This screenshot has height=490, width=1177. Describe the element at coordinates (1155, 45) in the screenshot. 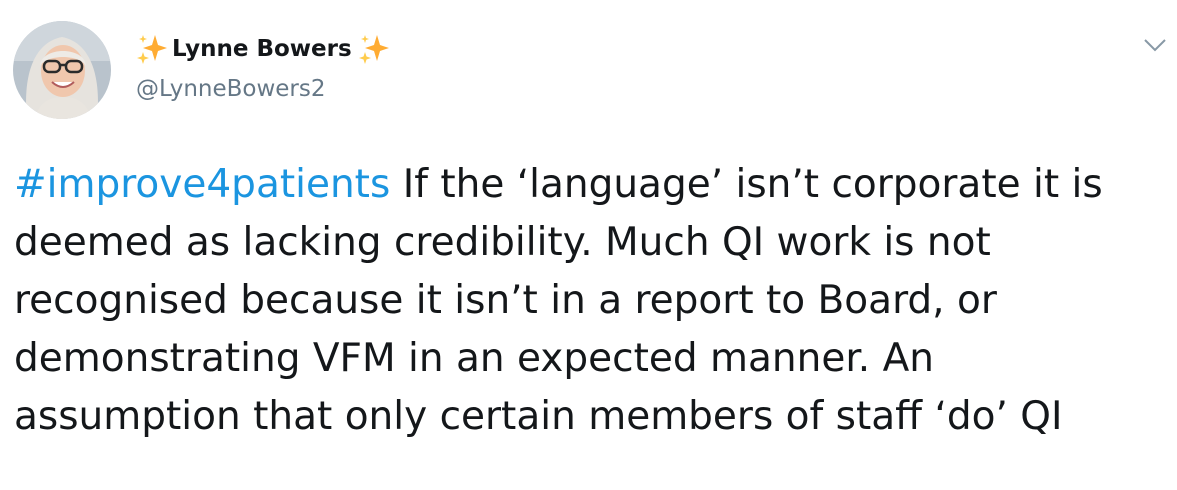

I see `chevron-down-icon` at that location.